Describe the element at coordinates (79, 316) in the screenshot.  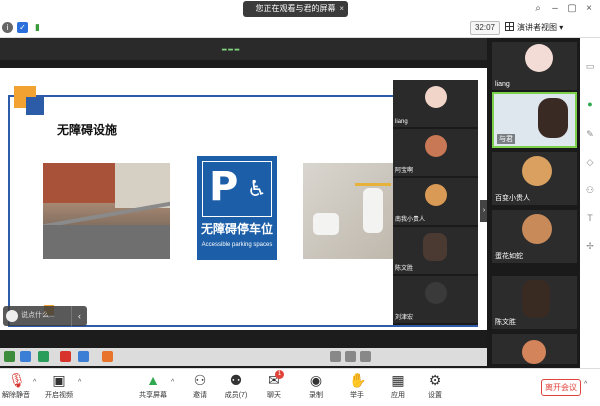
I see `collapse-arrow-icon: ‹` at that location.